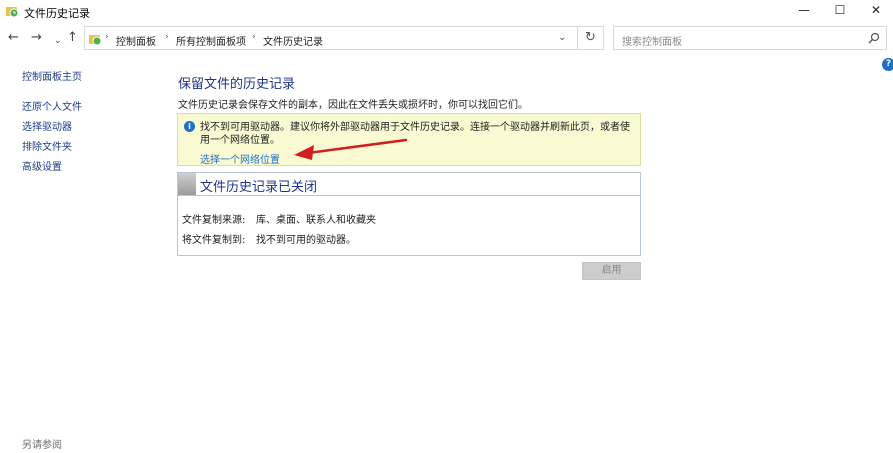 The width and height of the screenshot is (893, 453). Describe the element at coordinates (446, 12) in the screenshot. I see `title-bar: 文件历史记录 — ☐ ✕` at that location.